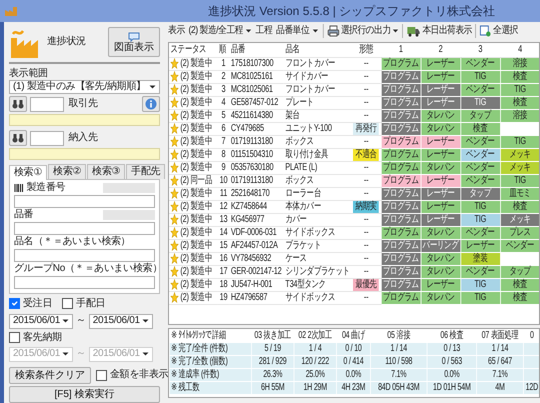 The image size is (540, 403). What do you see at coordinates (439, 31) in the screenshot?
I see `toolbar-button: 本日出荷表示` at bounding box center [439, 31].